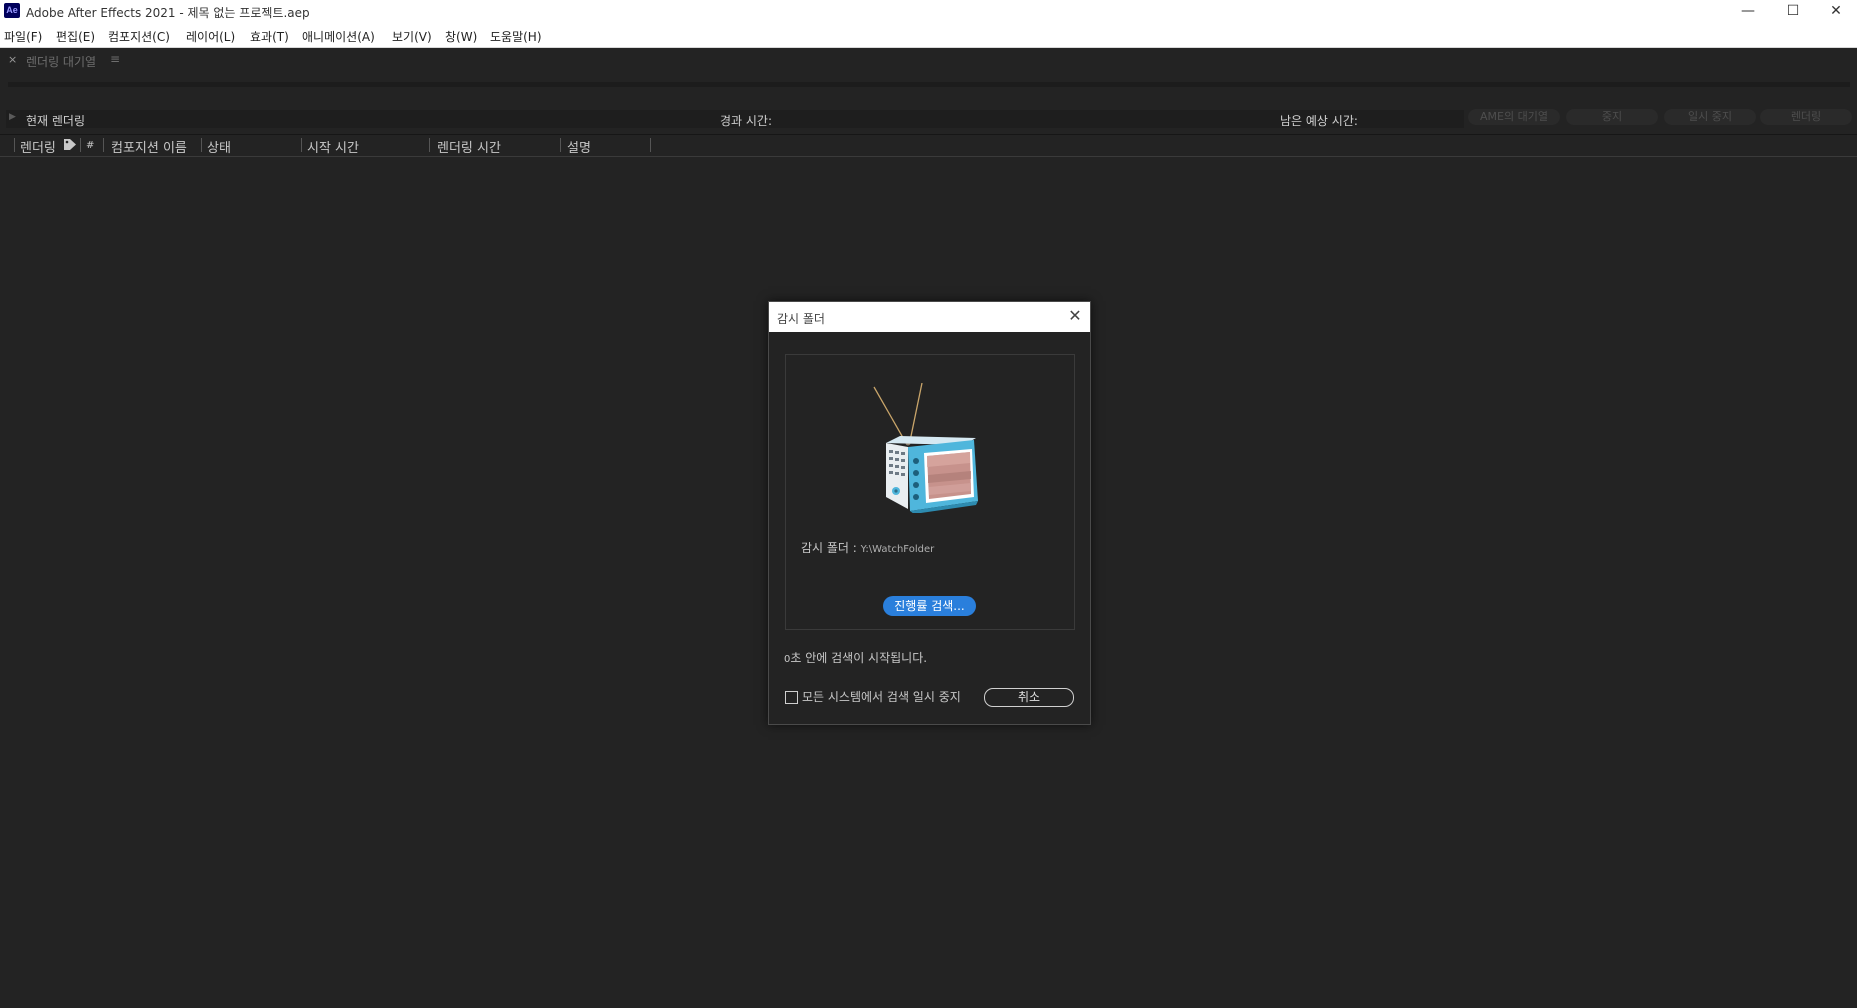  What do you see at coordinates (801, 319) in the screenshot?
I see `dialog-title: 감시 폴더` at bounding box center [801, 319].